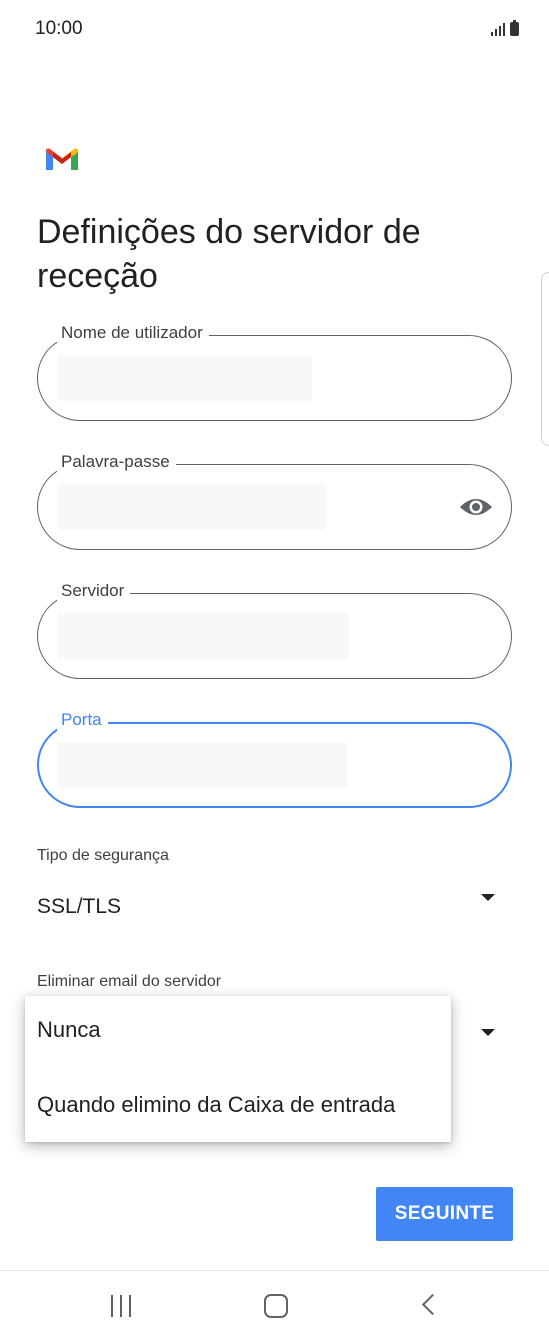  Describe the element at coordinates (444, 1214) in the screenshot. I see `next-button: SEGUINTE` at that location.